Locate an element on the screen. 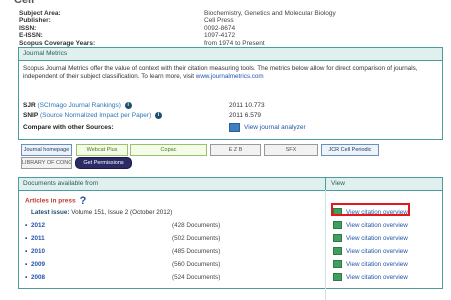  year-link: 2009 is located at coordinates (38, 264).